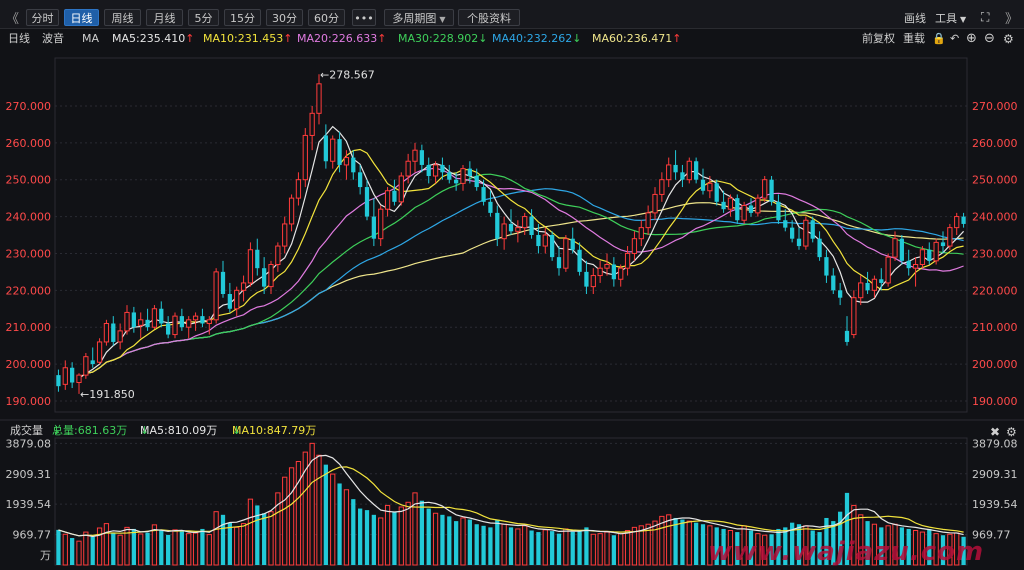 Image resolution: width=1024 pixels, height=570 pixels. What do you see at coordinates (29, 474) in the screenshot?
I see `volume-tick-left: 2909.31` at bounding box center [29, 474].